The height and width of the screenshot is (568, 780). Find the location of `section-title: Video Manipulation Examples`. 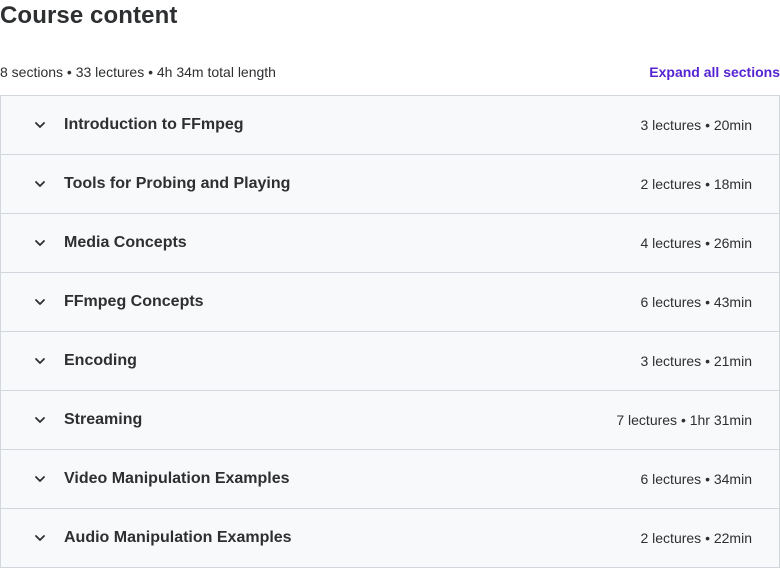

section-title: Video Manipulation Examples is located at coordinates (177, 478).